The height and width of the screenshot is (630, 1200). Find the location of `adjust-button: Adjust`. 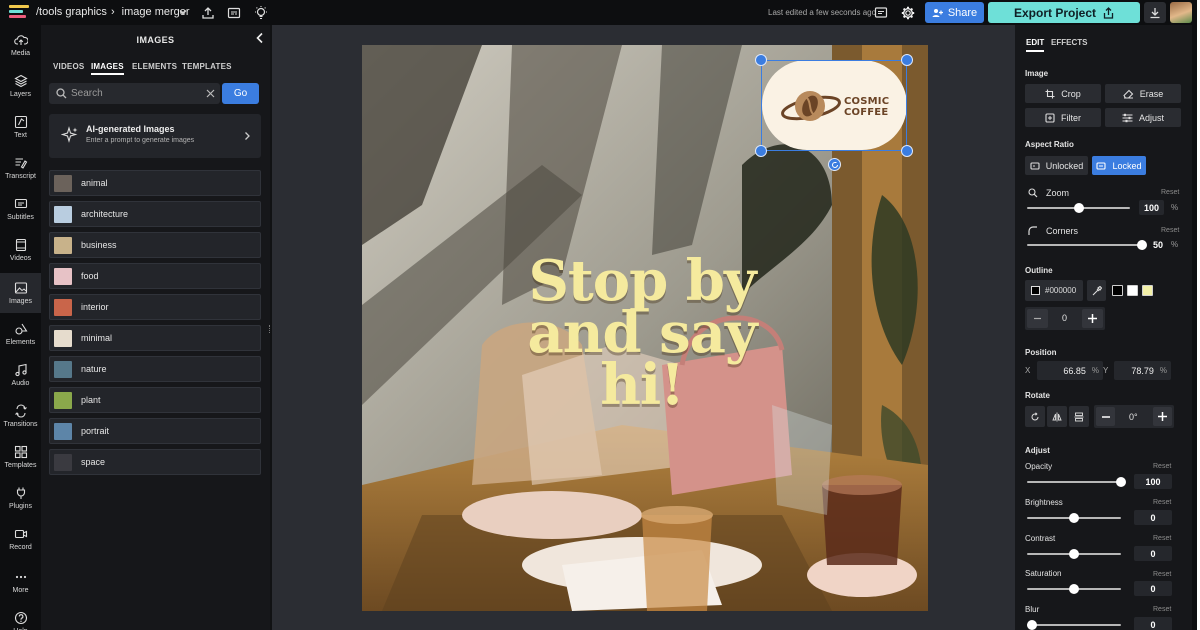

adjust-button: Adjust is located at coordinates (1143, 117).